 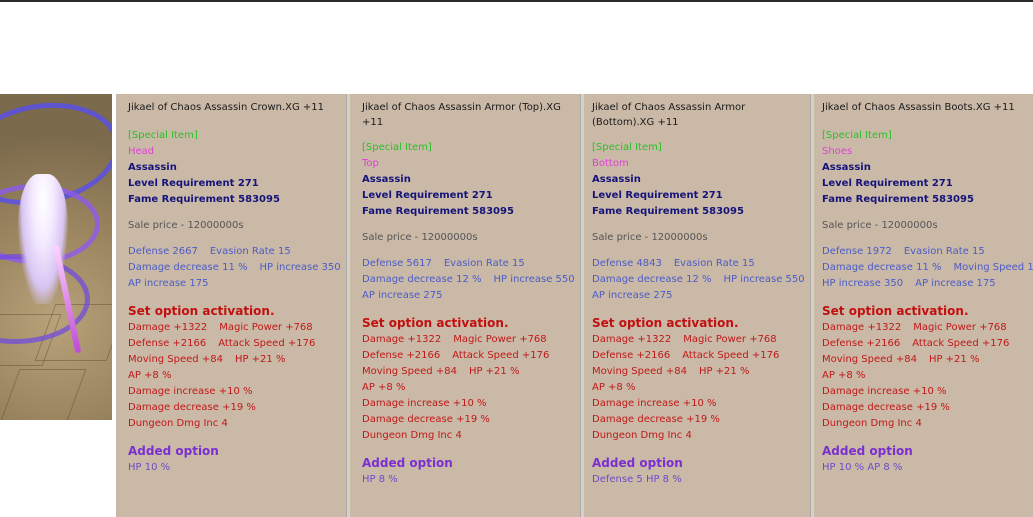 I want to click on item-title: Jikael of Chaos Assassin Boots.XG +11, so click(x=918, y=107).